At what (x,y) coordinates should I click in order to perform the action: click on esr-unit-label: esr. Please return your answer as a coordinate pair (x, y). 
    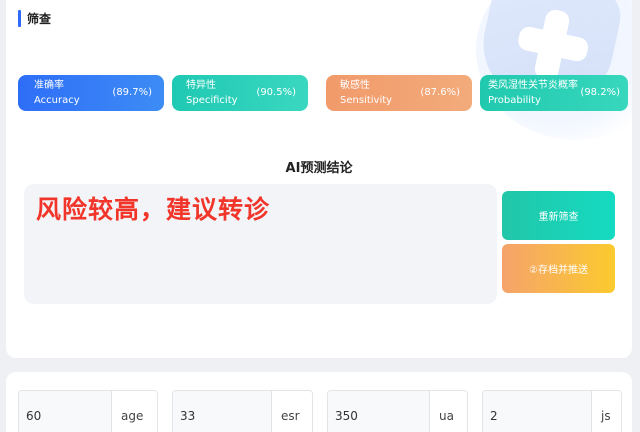
    Looking at the image, I should click on (291, 411).